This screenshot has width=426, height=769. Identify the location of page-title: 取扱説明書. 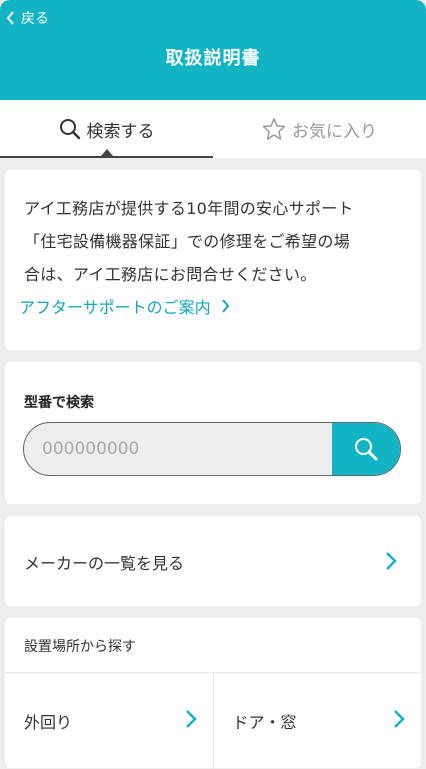
(213, 58).